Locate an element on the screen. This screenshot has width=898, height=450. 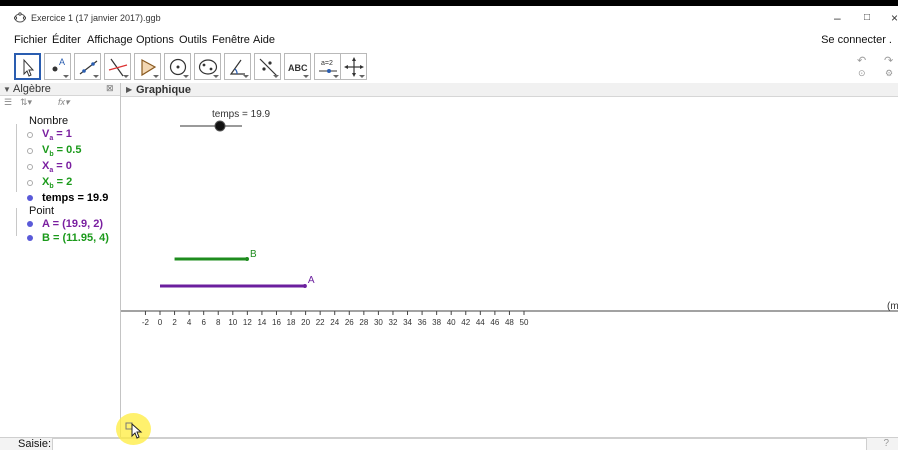
axis-tick-label: -2 is located at coordinates (146, 322).